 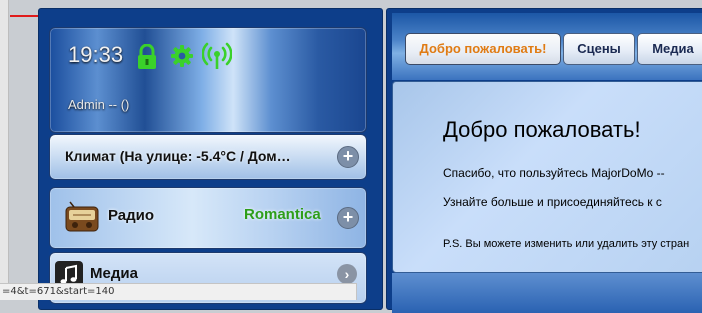 I want to click on clock-time: 19:33, so click(x=96, y=54).